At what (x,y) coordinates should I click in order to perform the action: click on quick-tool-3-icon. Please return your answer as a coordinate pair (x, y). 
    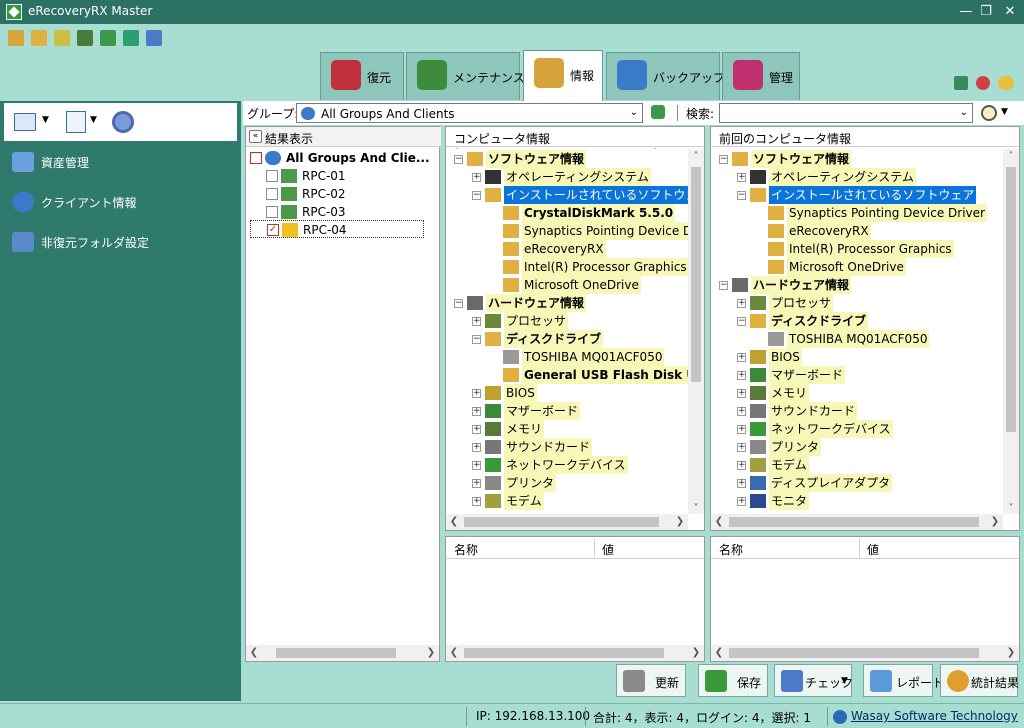
    Looking at the image, I should click on (62, 38).